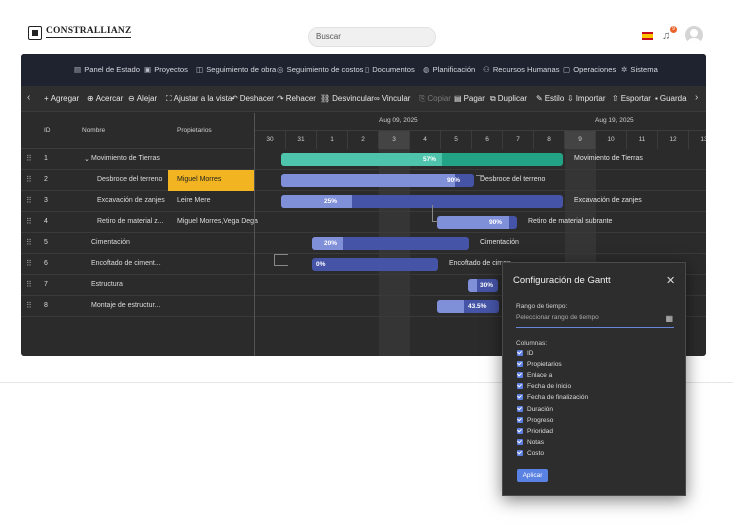 Image resolution: width=733 pixels, height=532 pixels. What do you see at coordinates (110, 242) in the screenshot?
I see `cell-name: Cimentación` at bounding box center [110, 242].